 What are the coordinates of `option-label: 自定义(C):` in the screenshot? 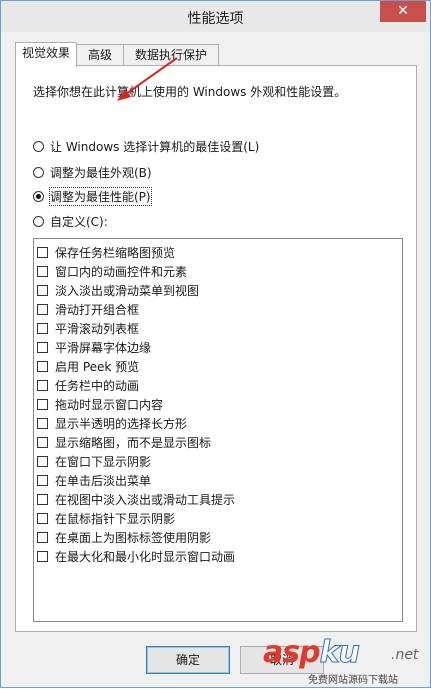 It's located at (79, 221).